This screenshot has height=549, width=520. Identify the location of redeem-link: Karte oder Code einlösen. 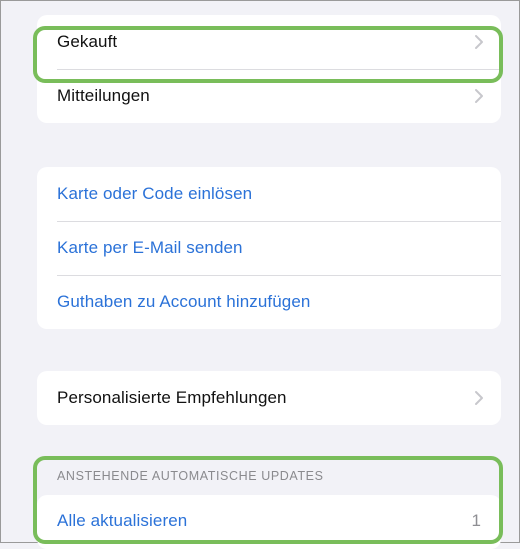
(154, 194).